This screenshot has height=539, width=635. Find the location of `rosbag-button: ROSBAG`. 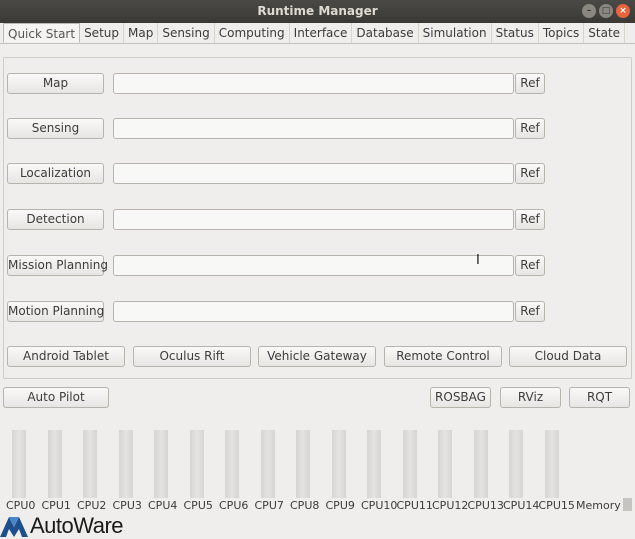

rosbag-button: ROSBAG is located at coordinates (460, 397).